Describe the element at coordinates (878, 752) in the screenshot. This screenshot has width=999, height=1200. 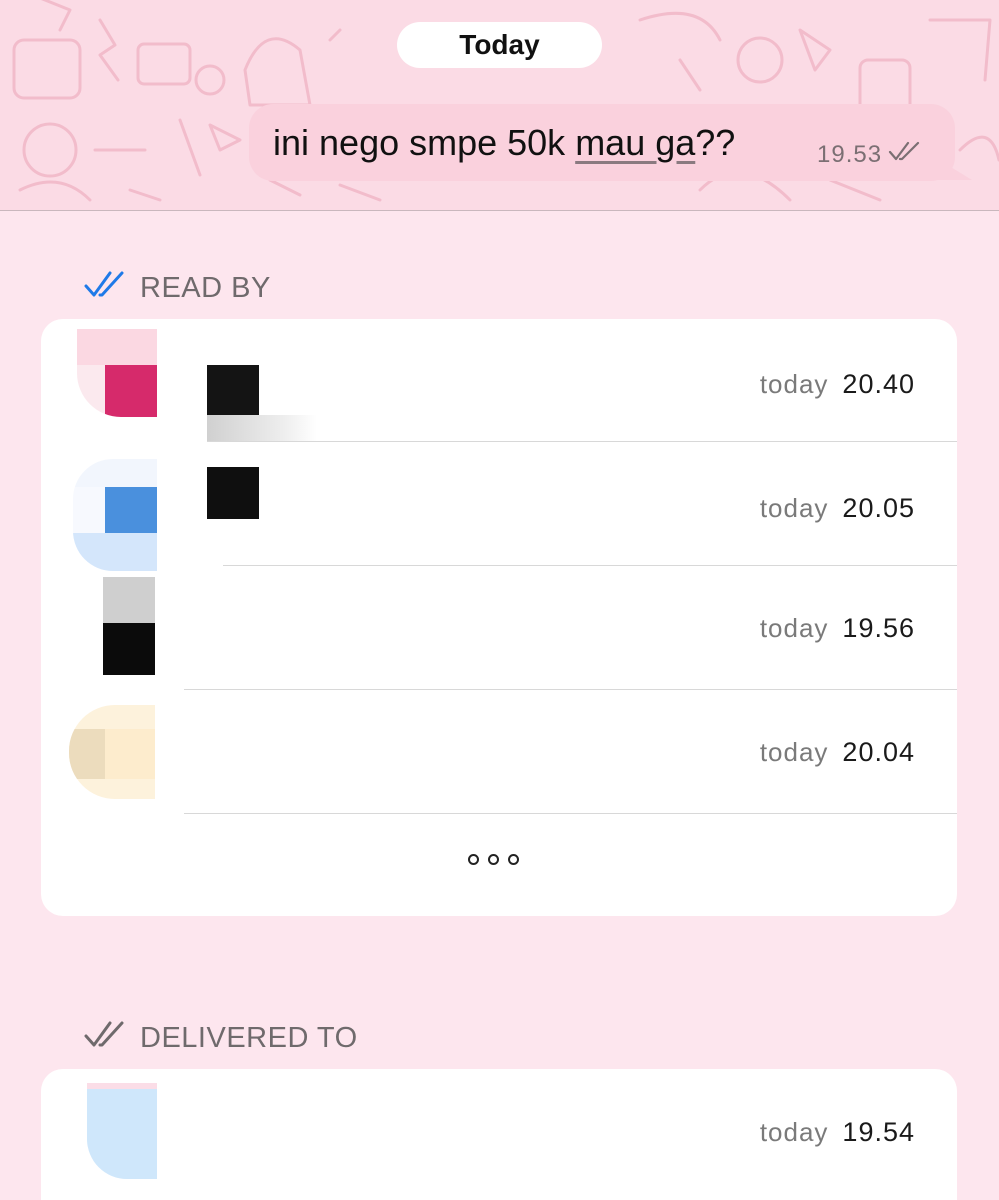
I see `read-time-value: 20.04` at that location.